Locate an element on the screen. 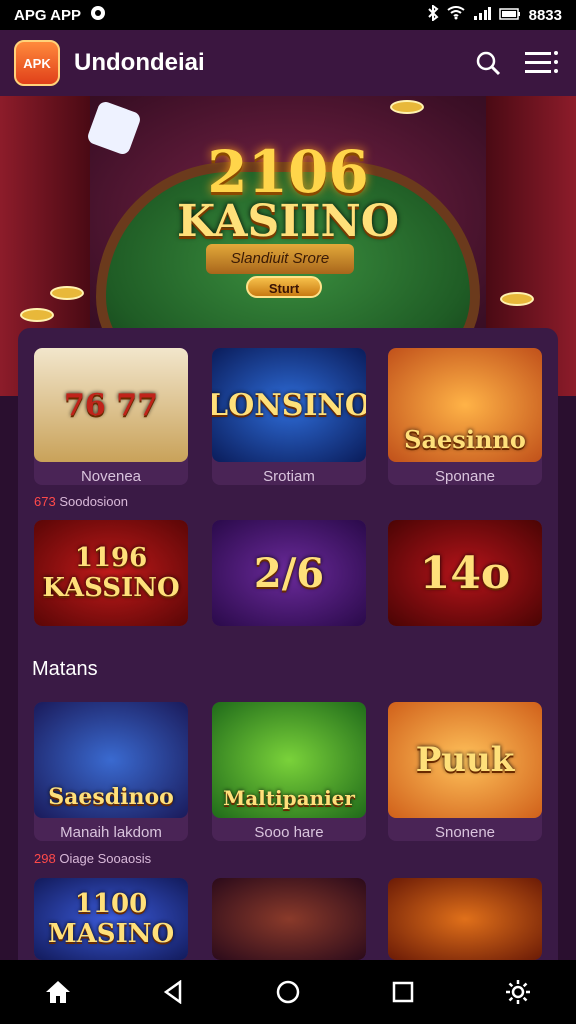  game-art: 1196 KASSINO is located at coordinates (111, 573).